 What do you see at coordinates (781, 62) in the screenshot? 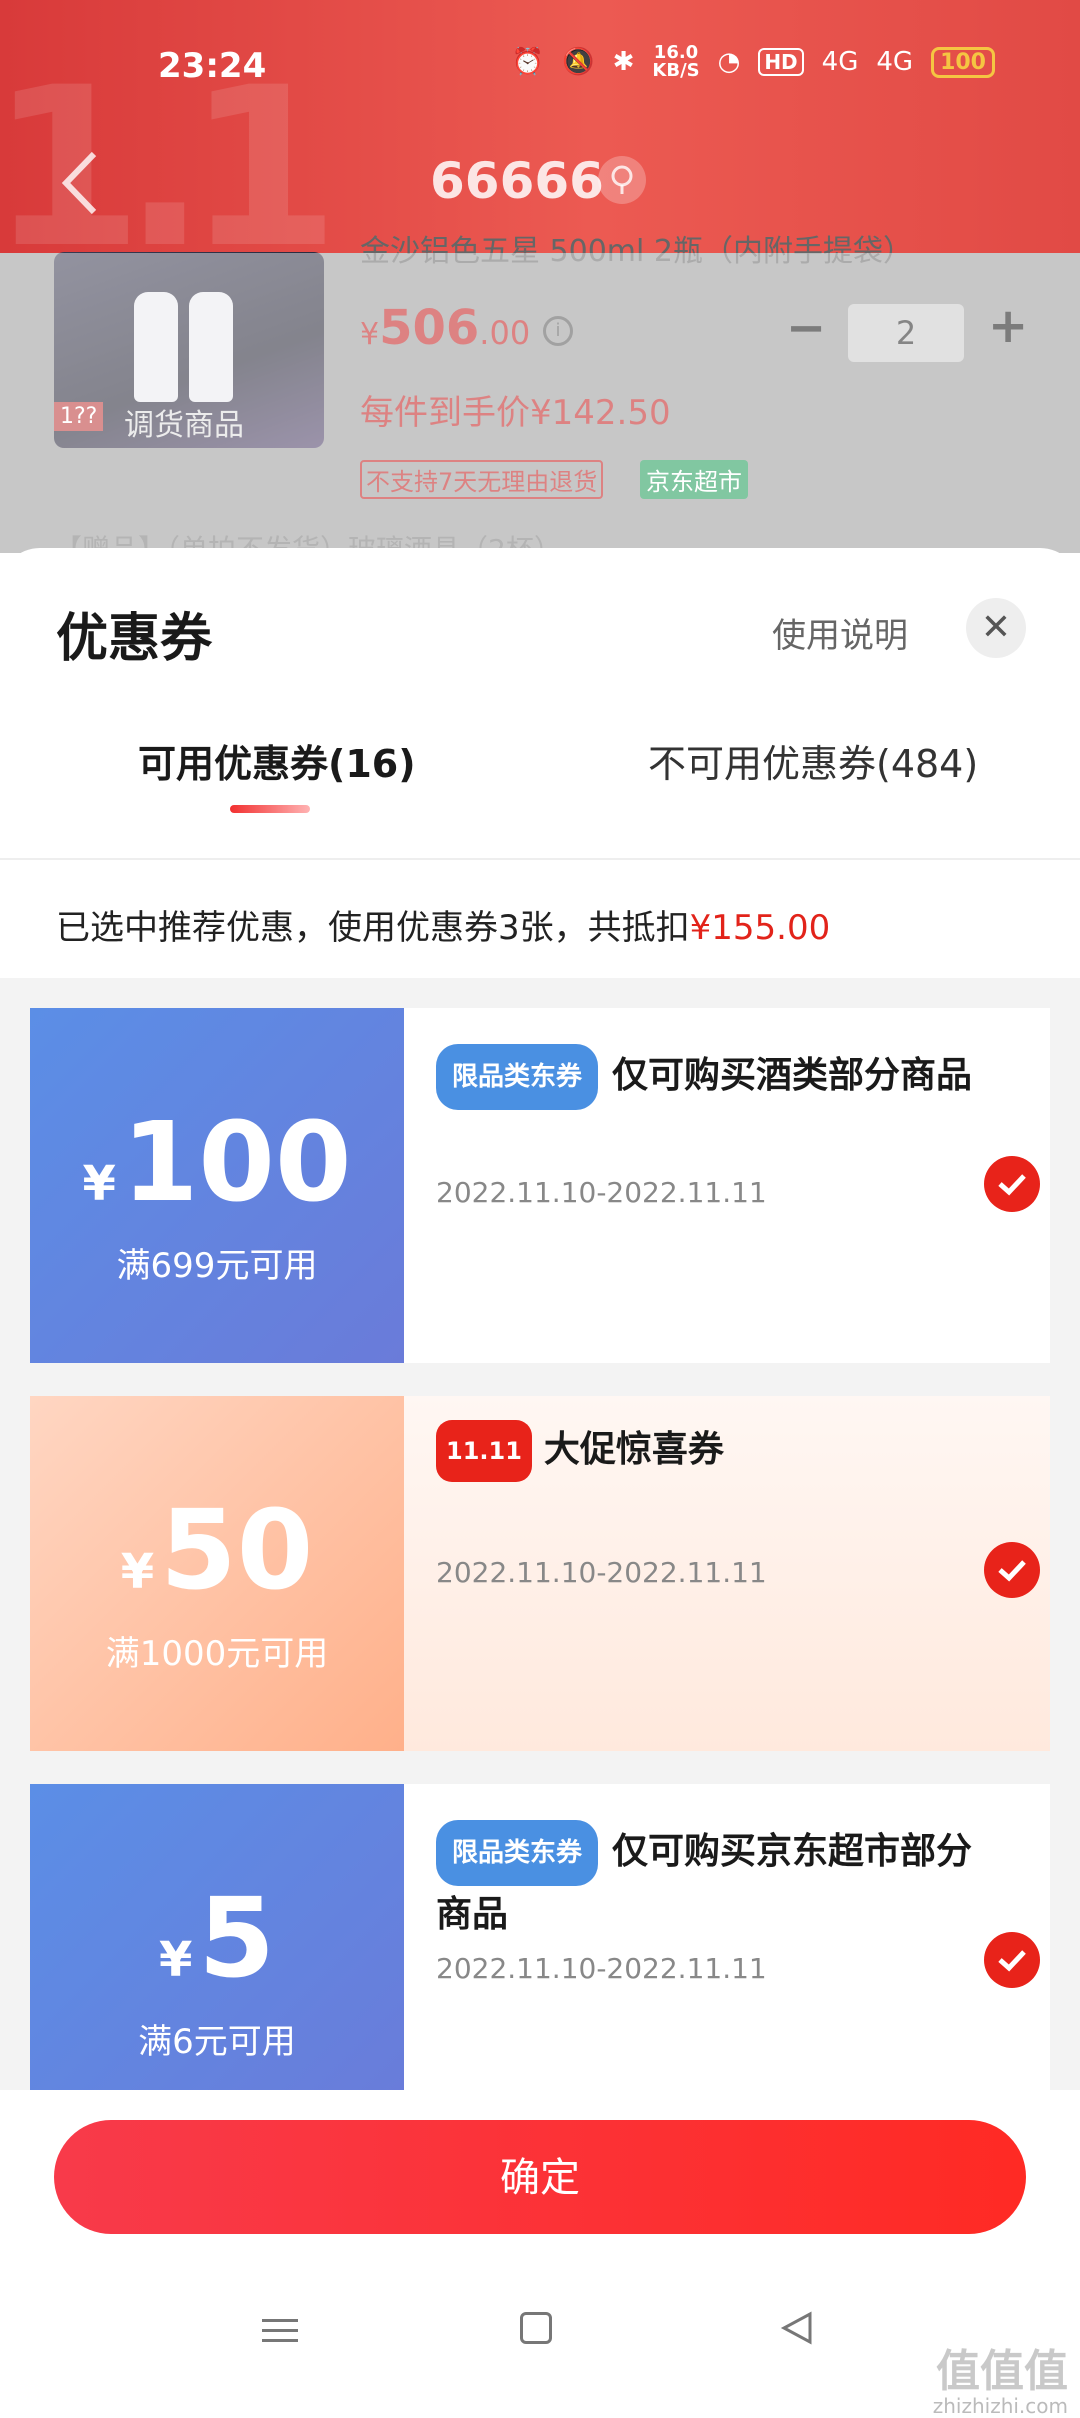
I see `hd-badge: HD` at bounding box center [781, 62].